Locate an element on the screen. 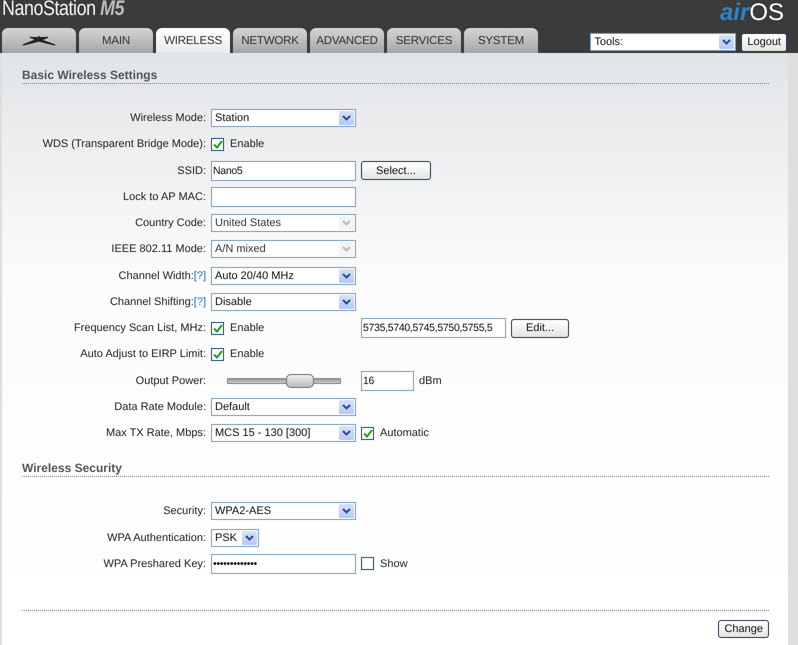  input-field: 16 is located at coordinates (387, 380).